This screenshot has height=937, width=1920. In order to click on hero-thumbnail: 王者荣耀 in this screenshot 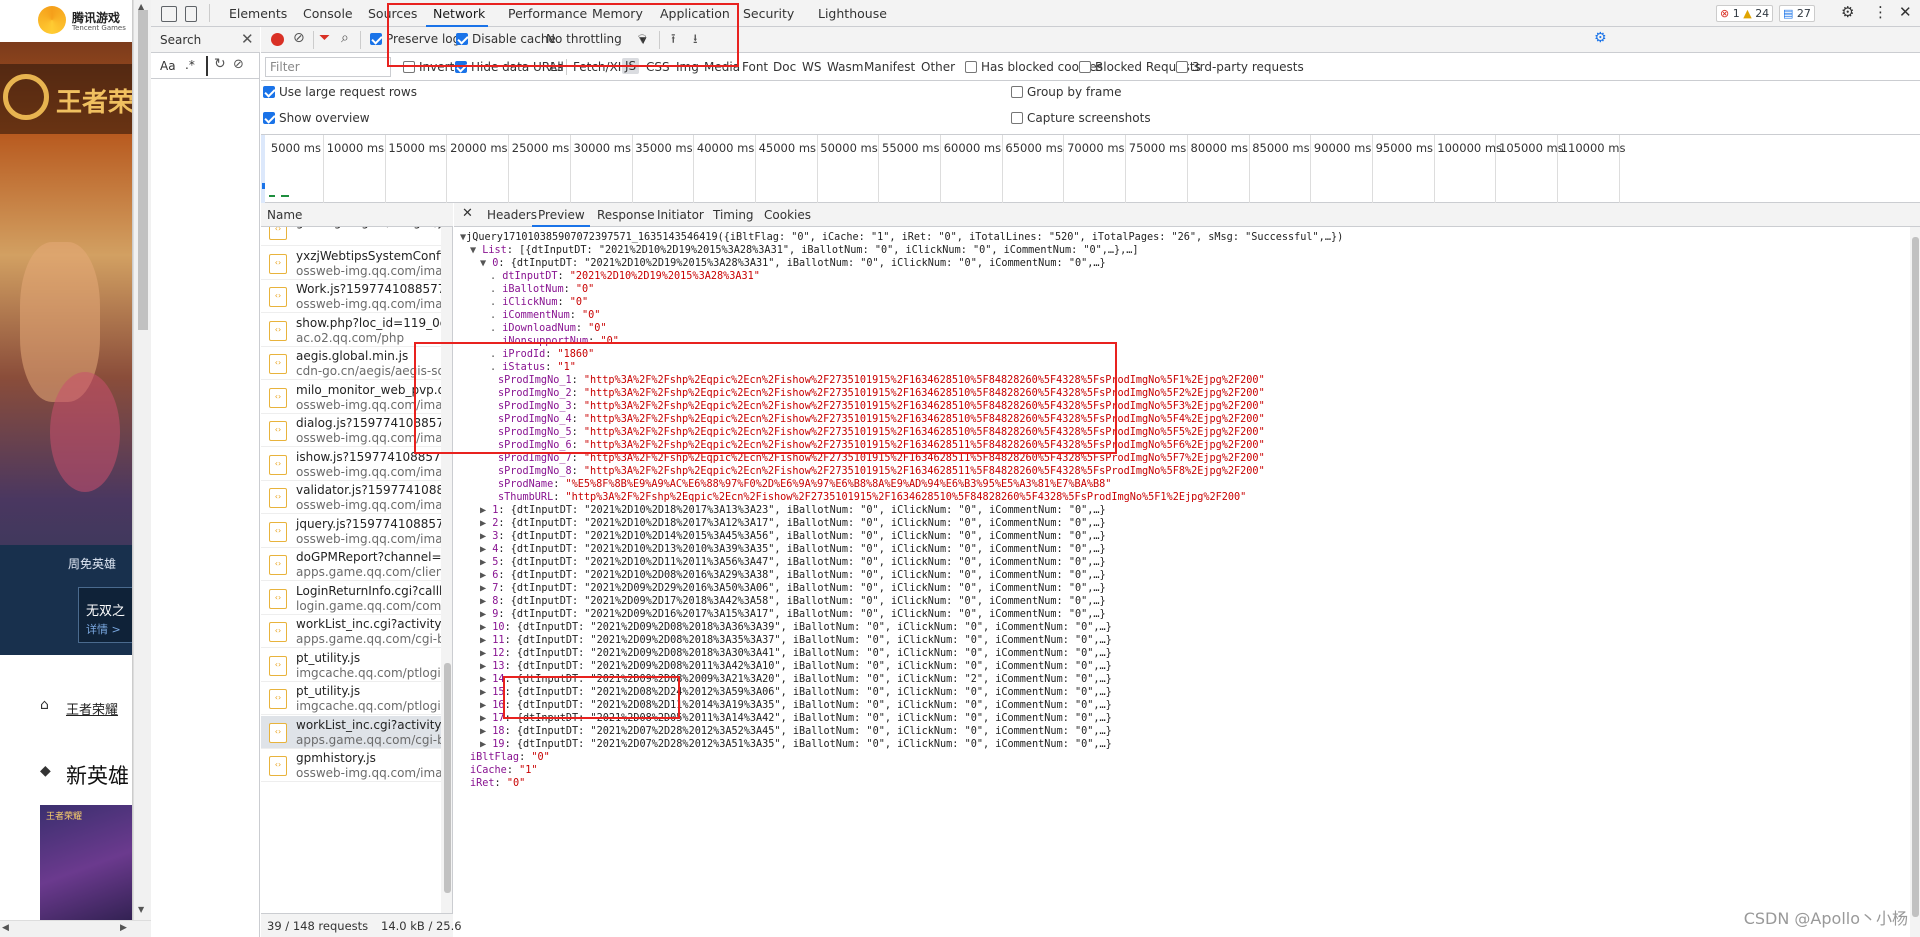, I will do `click(86, 867)`.